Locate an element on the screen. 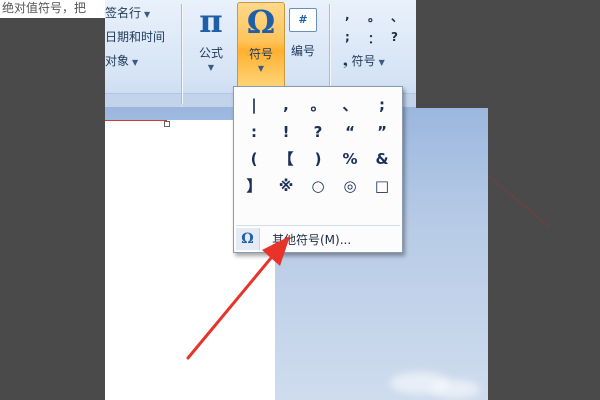 The height and width of the screenshot is (400, 600). numbering-icon: # is located at coordinates (303, 20).